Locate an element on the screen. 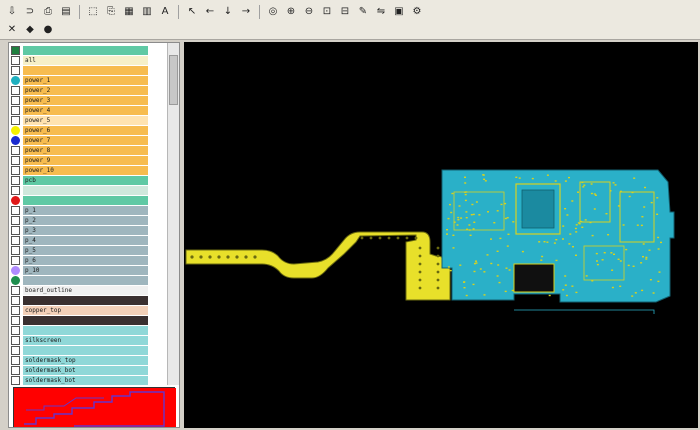 The image size is (700, 430). layer-row: power_9 is located at coordinates (88, 160).